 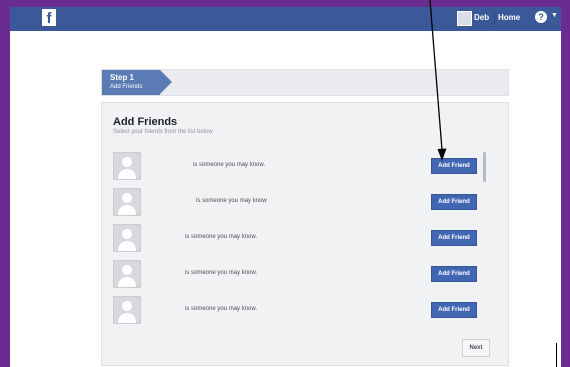 What do you see at coordinates (438, 80) in the screenshot?
I see `annotation-arrow` at bounding box center [438, 80].